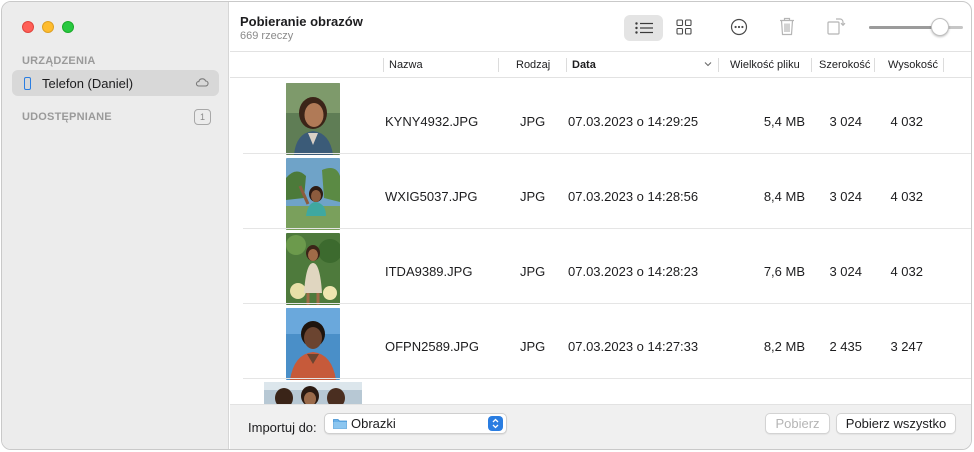 Image resolution: width=974 pixels, height=452 pixels. What do you see at coordinates (708, 64) in the screenshot?
I see `chevron-down-icon` at bounding box center [708, 64].